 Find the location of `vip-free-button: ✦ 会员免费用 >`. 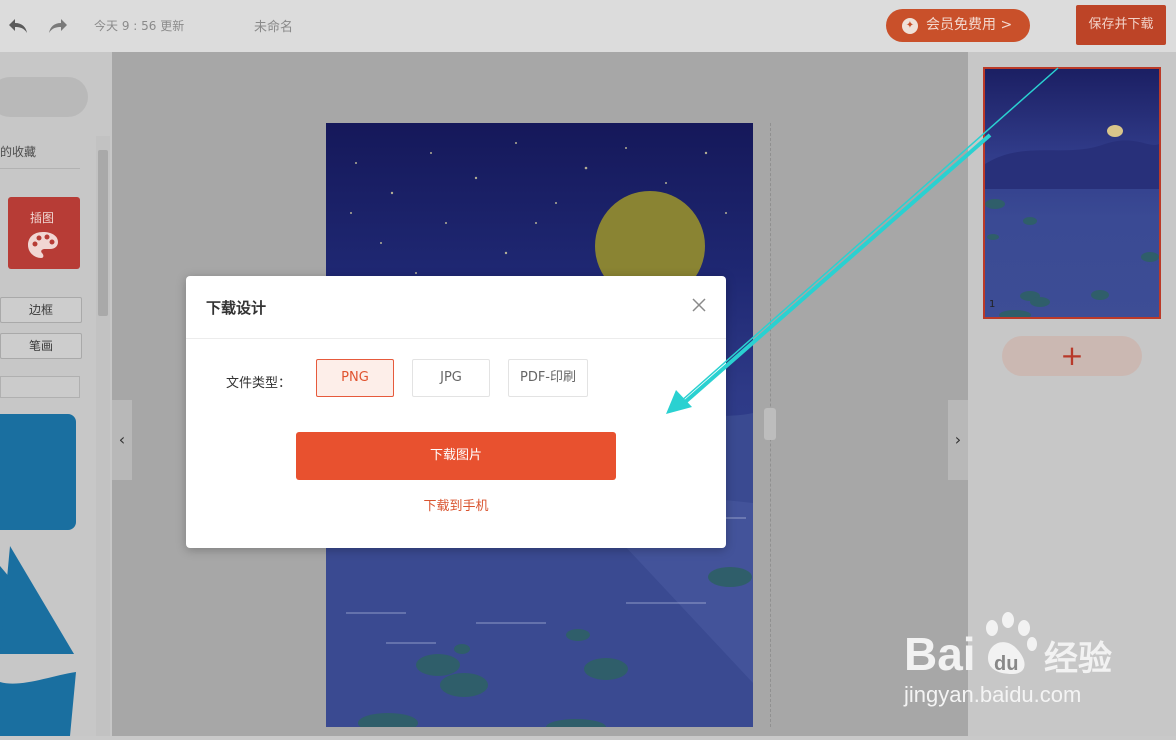

vip-free-button: ✦ 会员免费用 > is located at coordinates (958, 25).